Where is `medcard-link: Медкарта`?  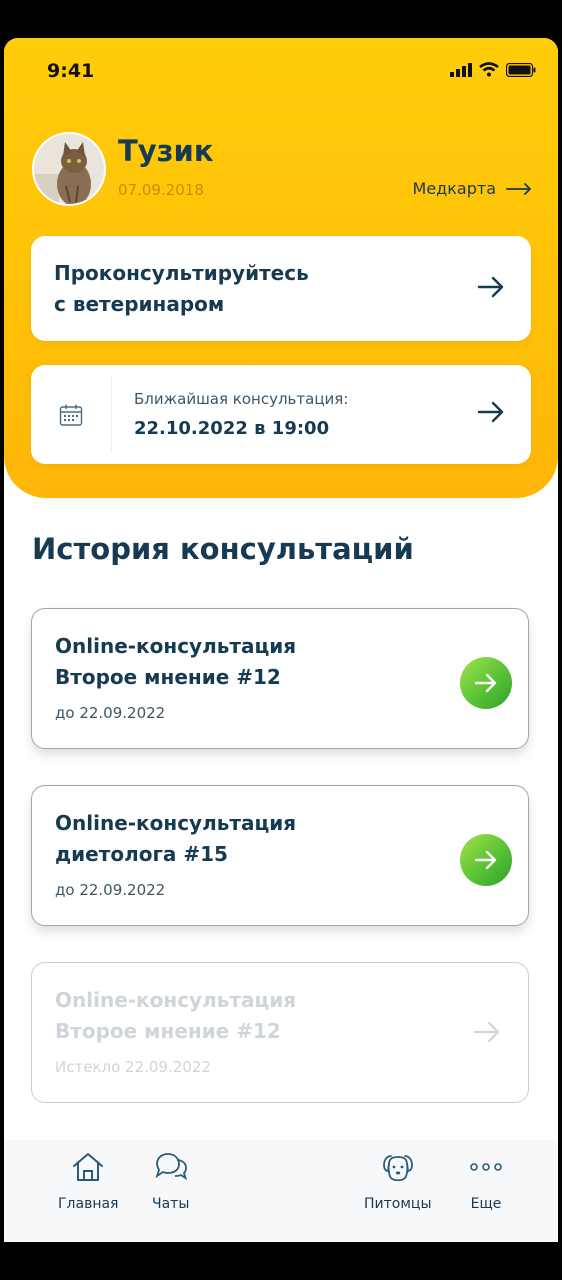 medcard-link: Медкарта is located at coordinates (472, 188).